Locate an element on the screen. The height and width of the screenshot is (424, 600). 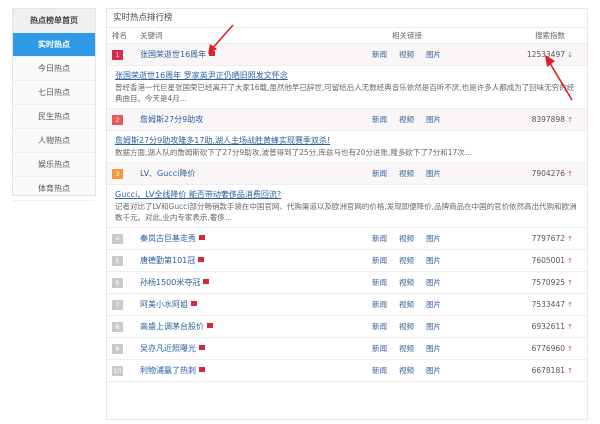
rank-badge: 10 is located at coordinates (117, 371).